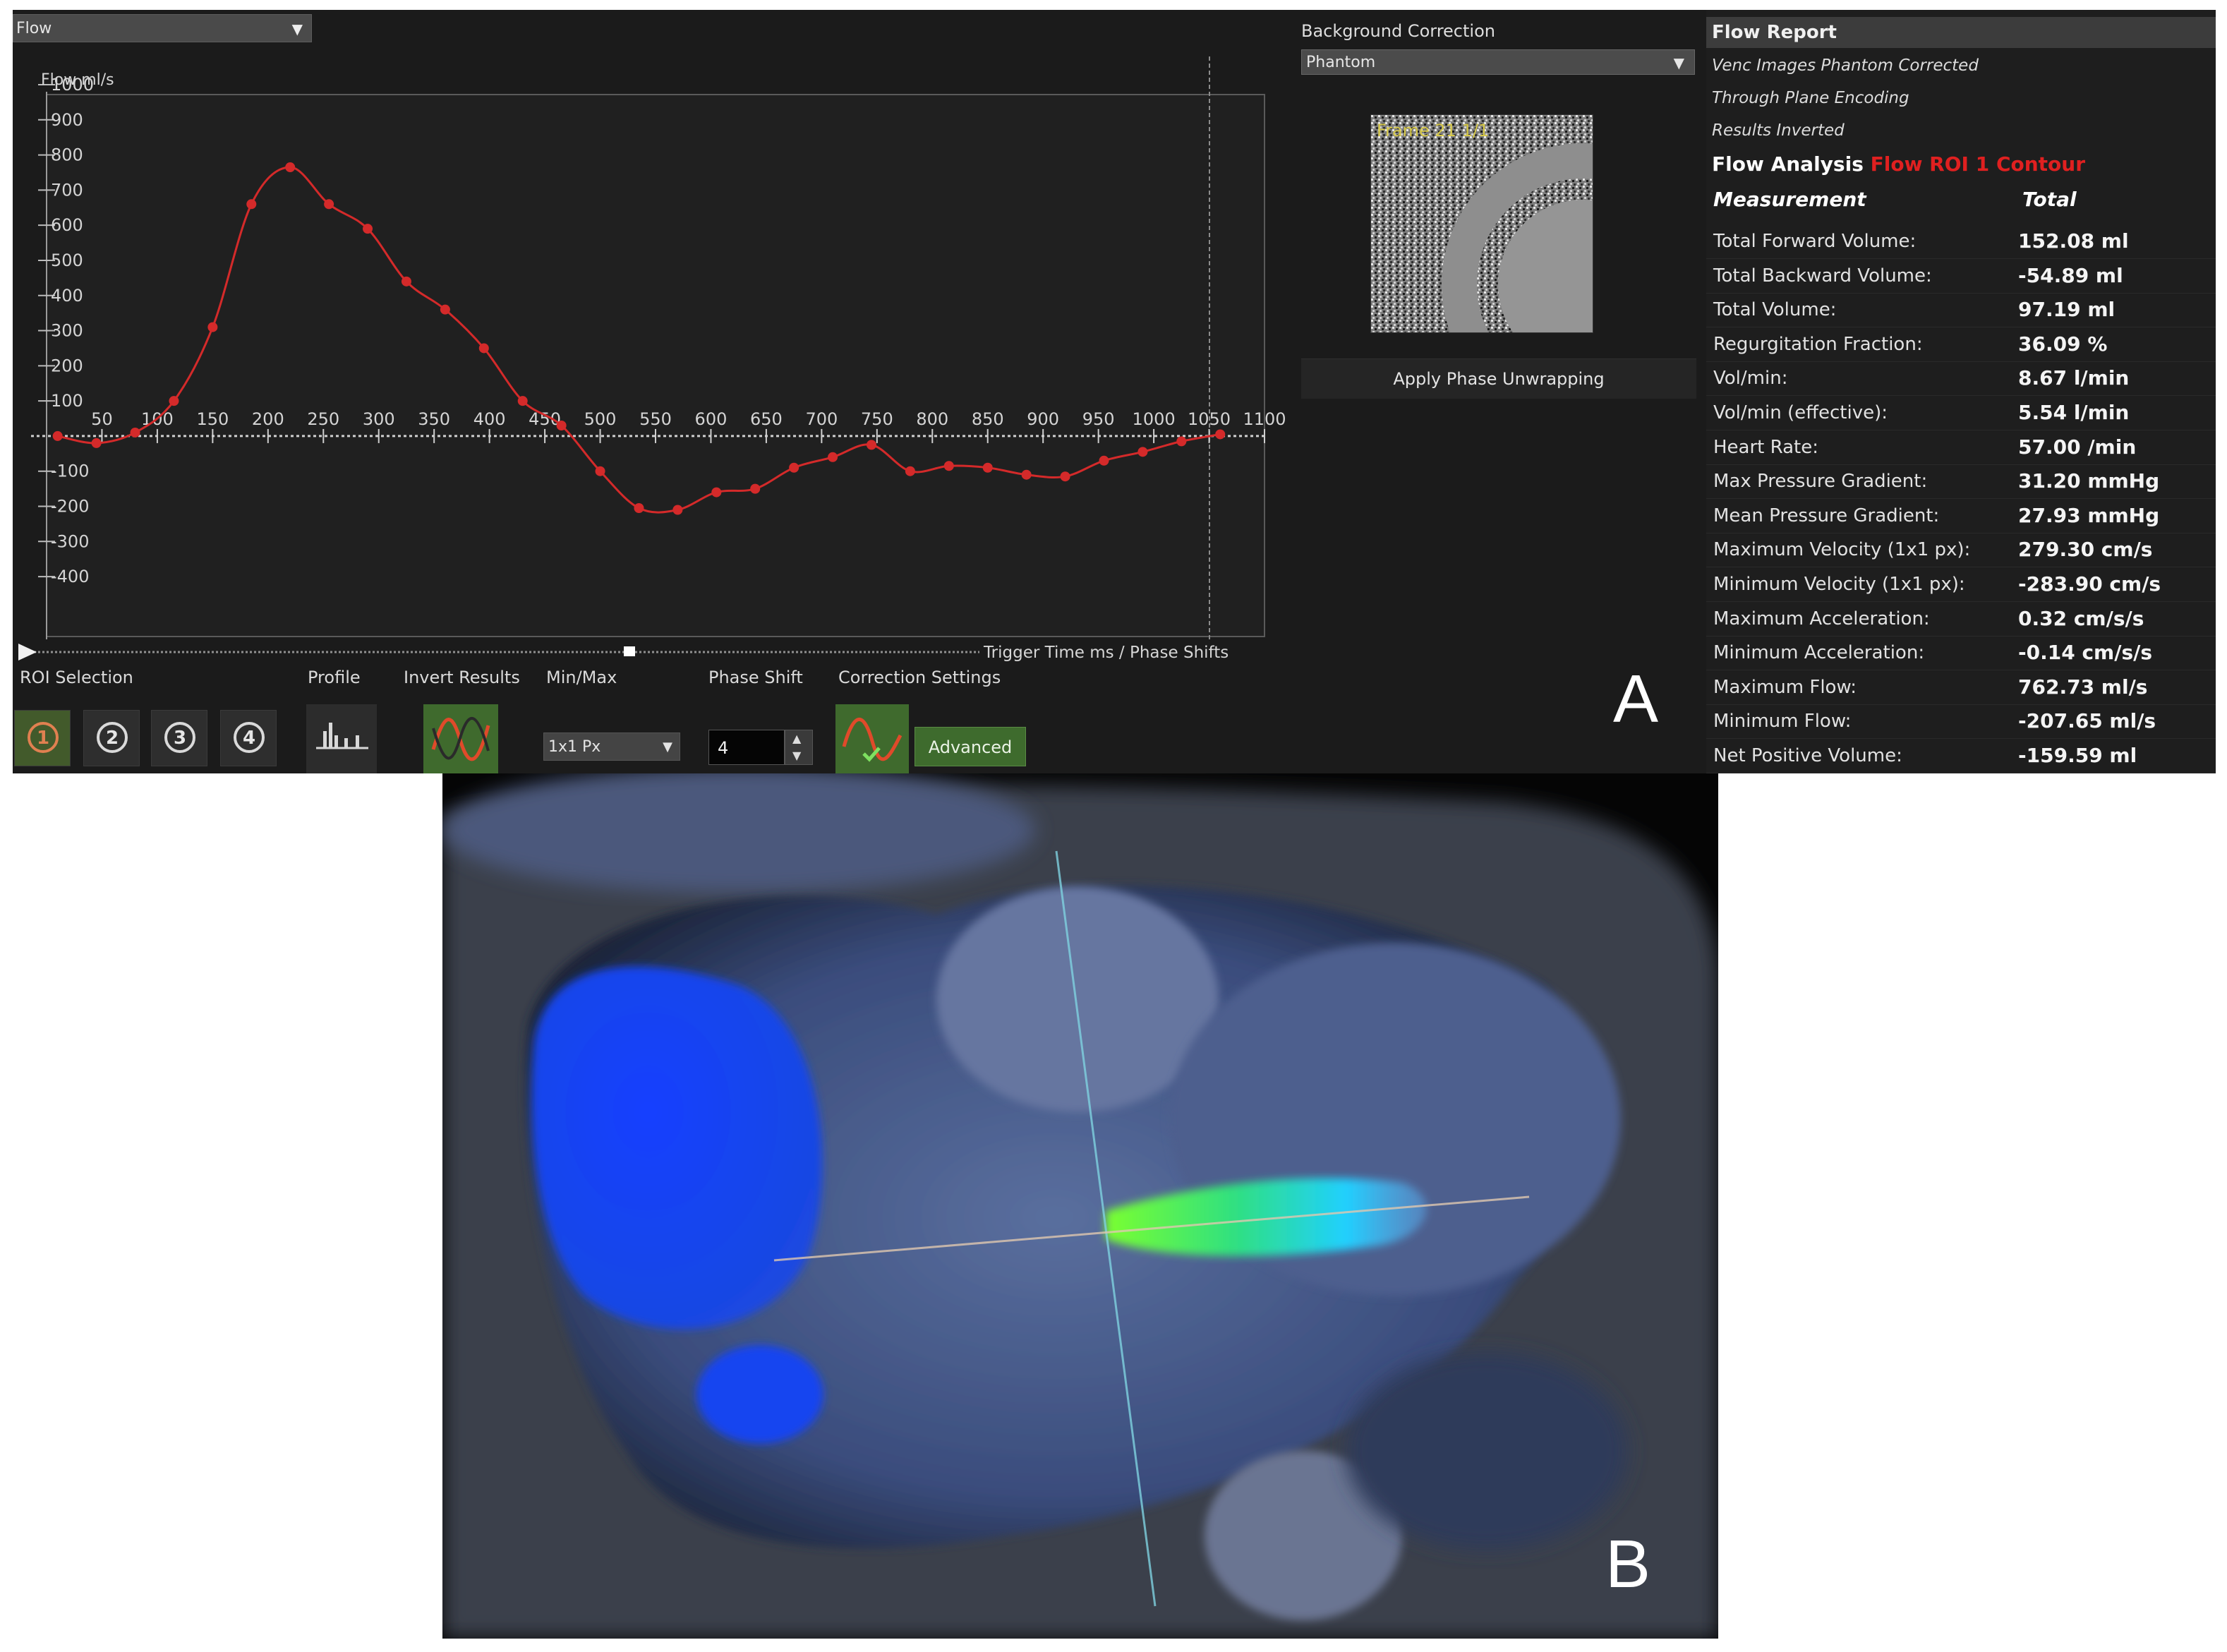 This screenshot has width=2227, height=1652. What do you see at coordinates (111, 738) in the screenshot?
I see `roi-button-2: 2` at bounding box center [111, 738].